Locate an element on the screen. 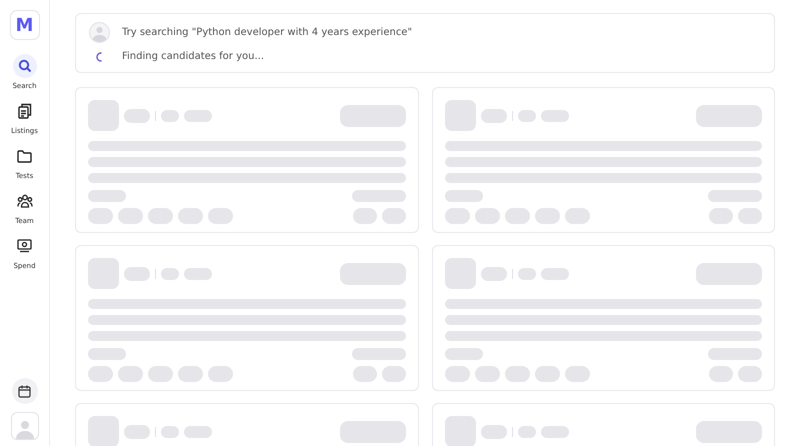 Image resolution: width=800 pixels, height=446 pixels. search-hint: Try searching "Python developer with 4 years experience" is located at coordinates (267, 32).